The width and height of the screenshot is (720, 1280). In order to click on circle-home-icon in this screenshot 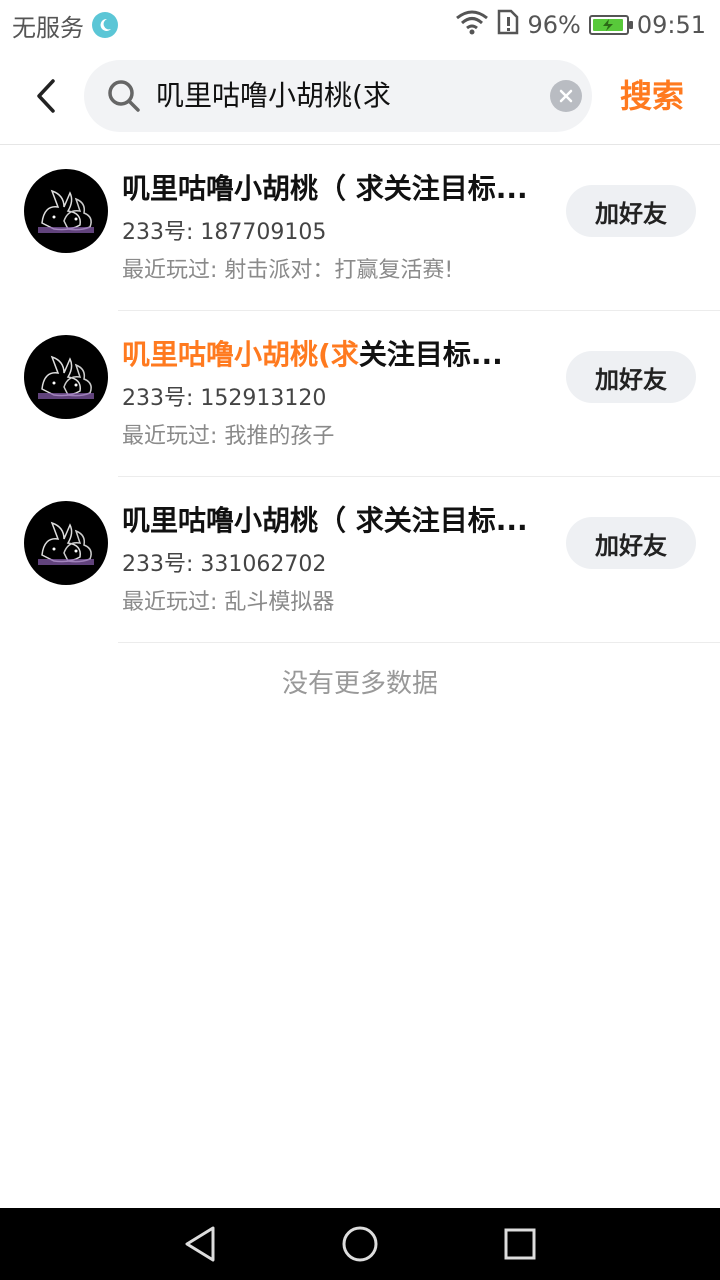, I will do `click(360, 1244)`.